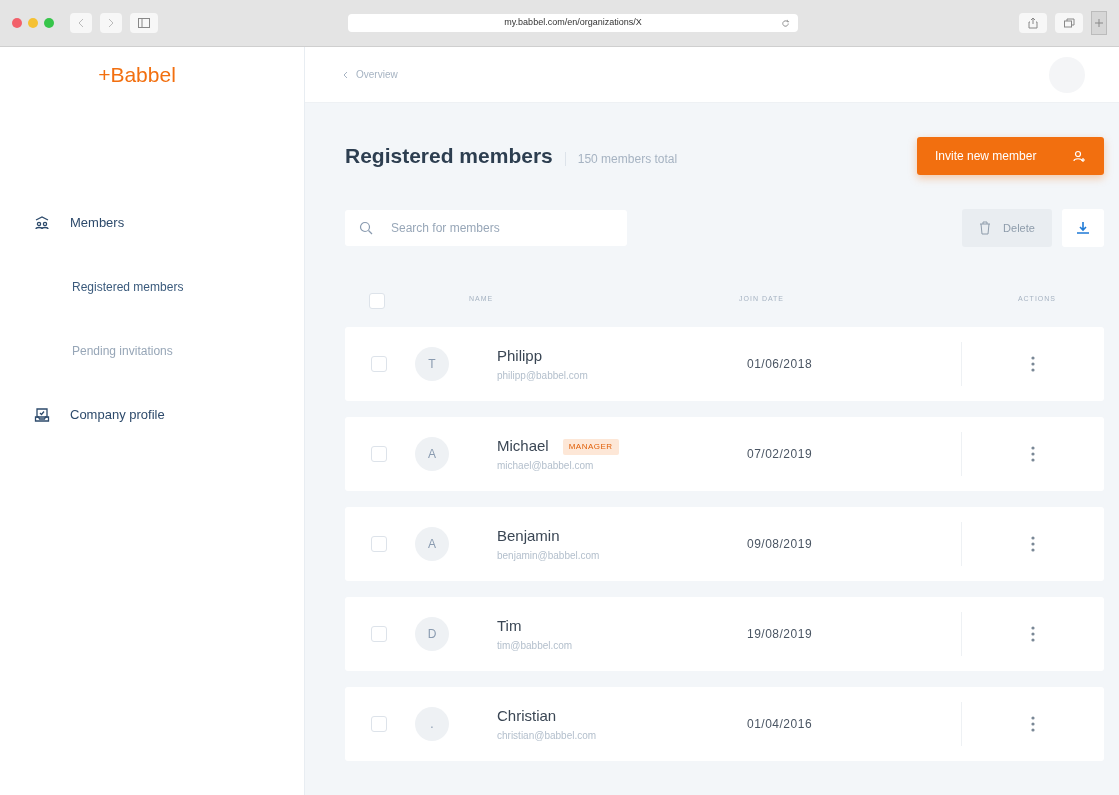  Describe the element at coordinates (523, 446) in the screenshot. I see `member-name: Michael` at that location.